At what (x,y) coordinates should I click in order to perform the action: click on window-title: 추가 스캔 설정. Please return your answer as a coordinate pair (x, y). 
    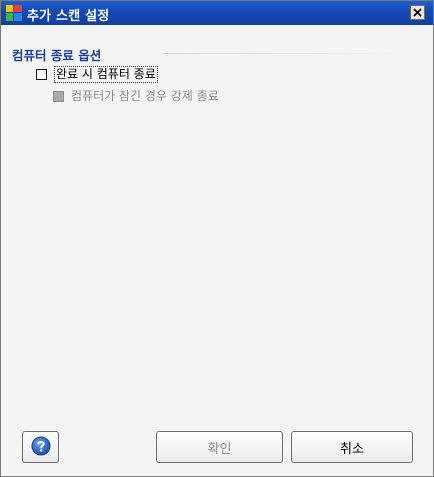
    Looking at the image, I should click on (68, 16).